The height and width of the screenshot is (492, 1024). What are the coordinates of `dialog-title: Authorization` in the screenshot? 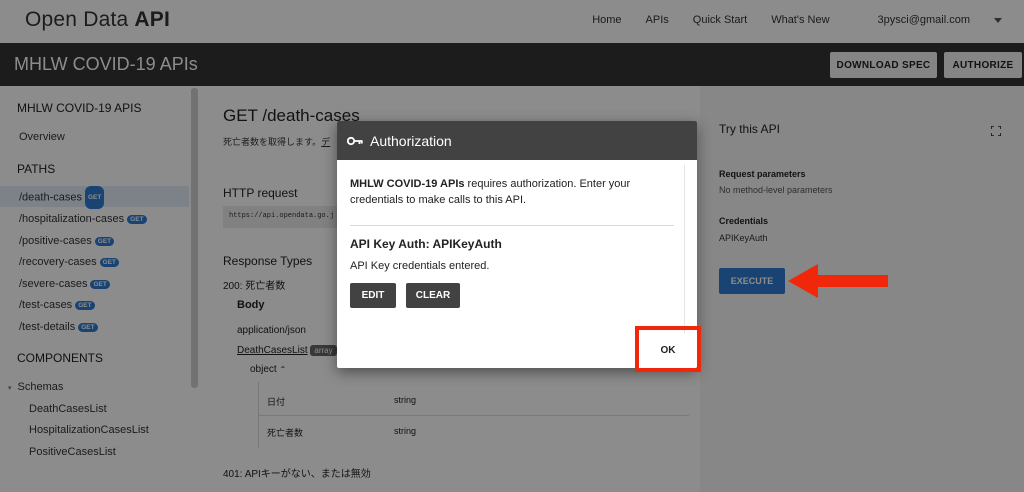 It's located at (411, 140).